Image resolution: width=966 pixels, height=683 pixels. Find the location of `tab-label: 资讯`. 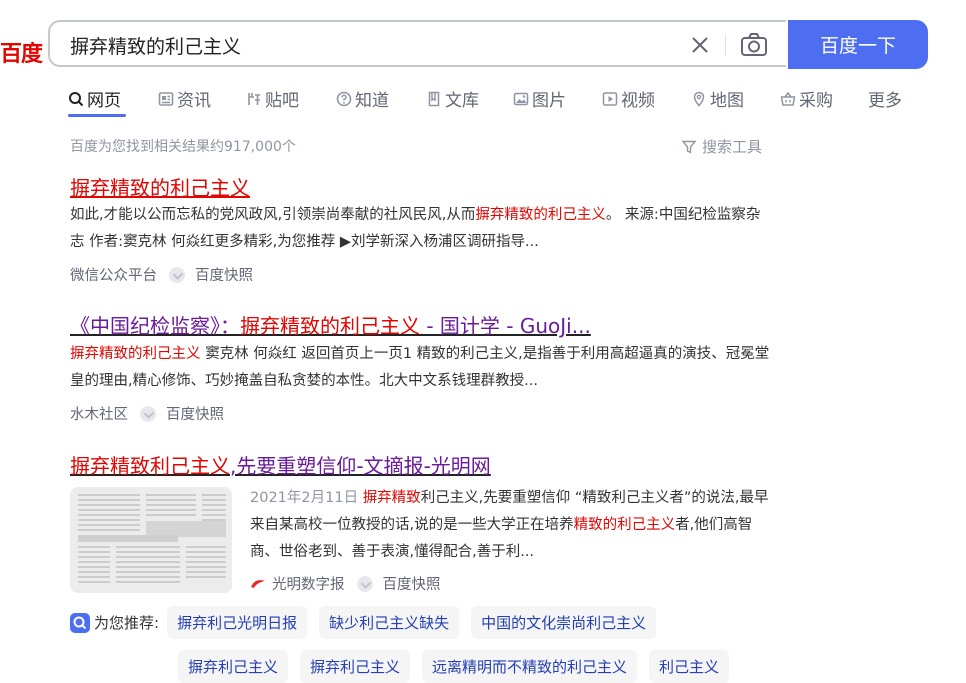

tab-label: 资讯 is located at coordinates (194, 101).